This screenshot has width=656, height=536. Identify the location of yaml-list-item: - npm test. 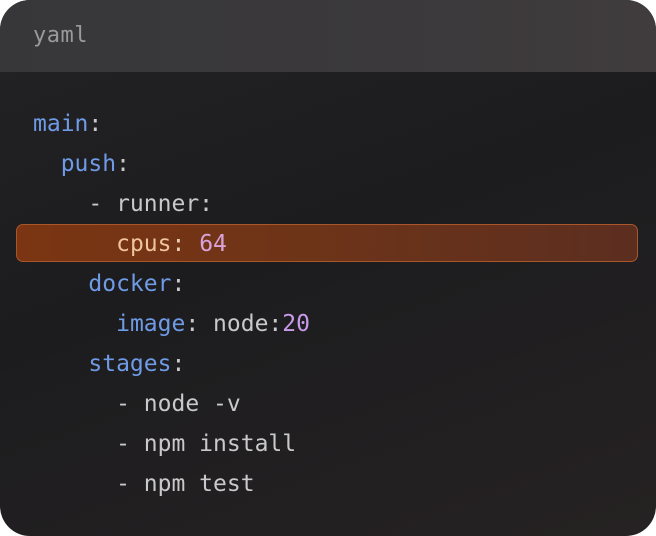
(185, 484).